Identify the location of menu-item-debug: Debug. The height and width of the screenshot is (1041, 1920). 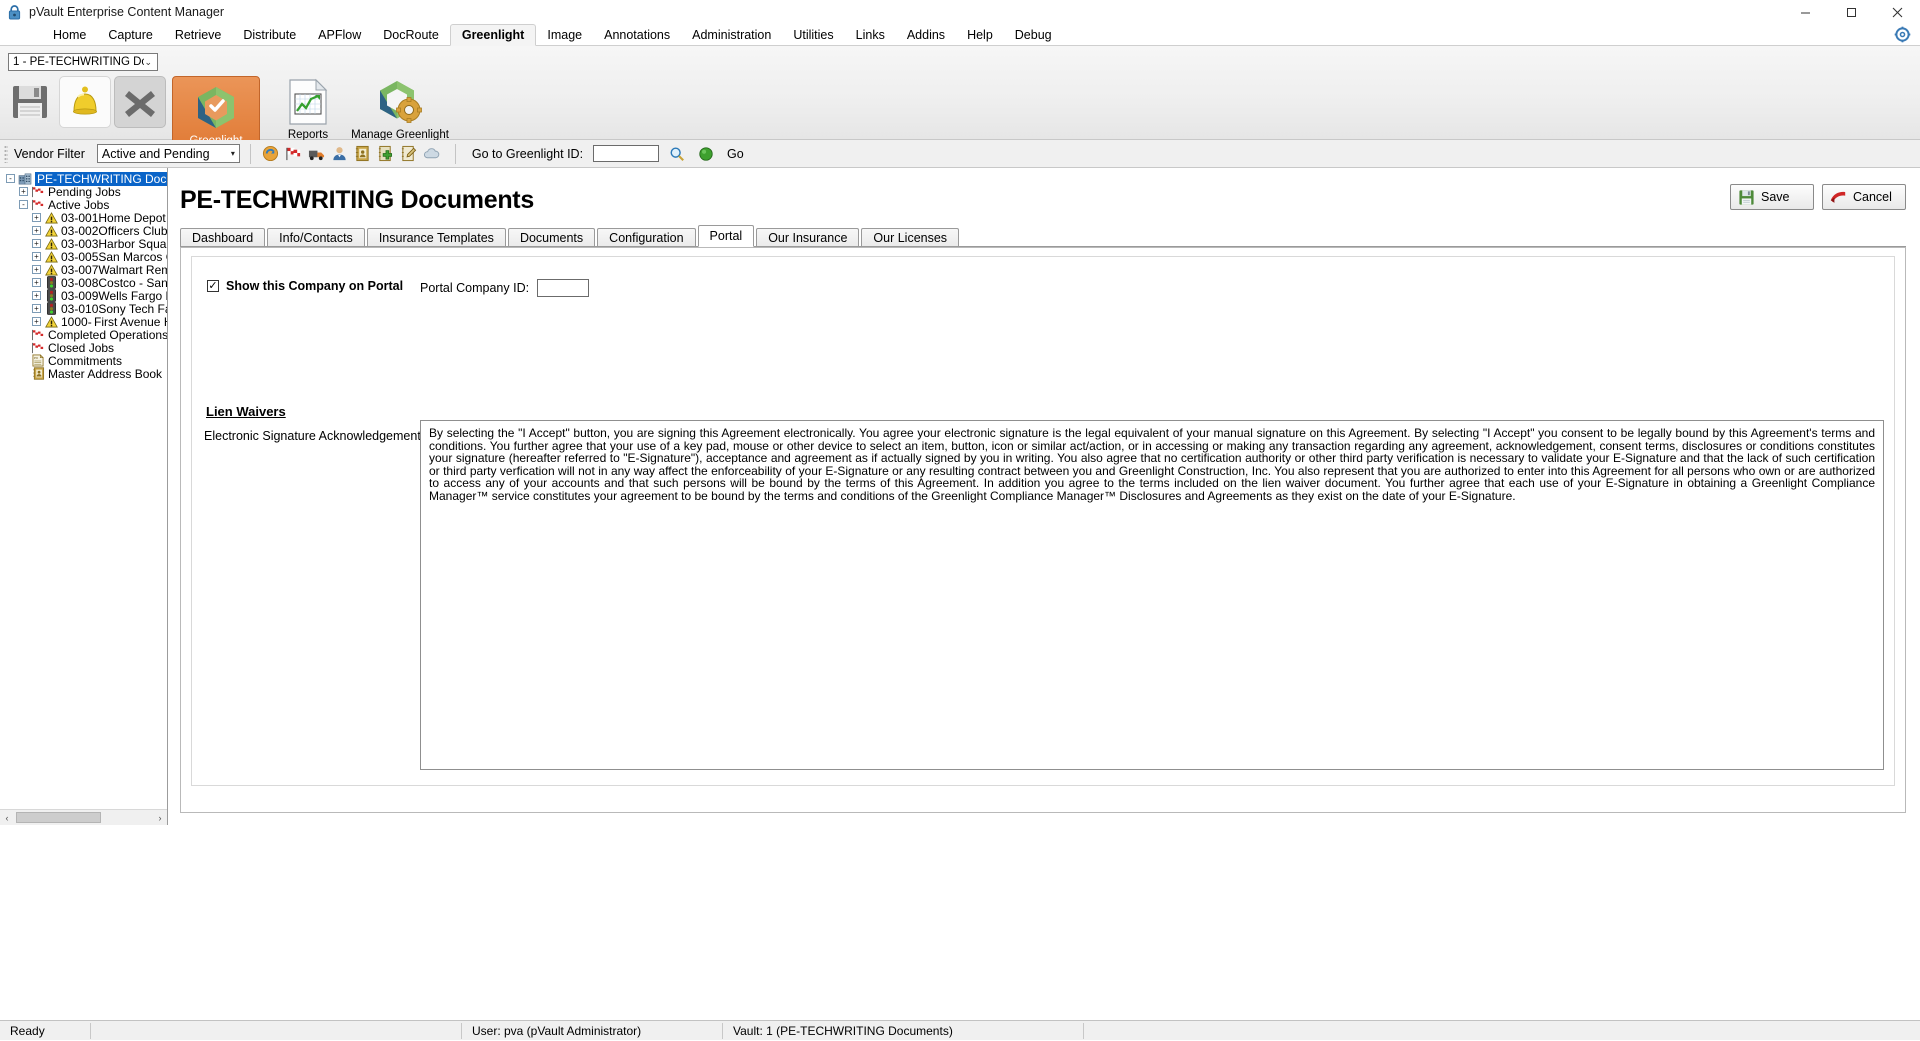
(1033, 34).